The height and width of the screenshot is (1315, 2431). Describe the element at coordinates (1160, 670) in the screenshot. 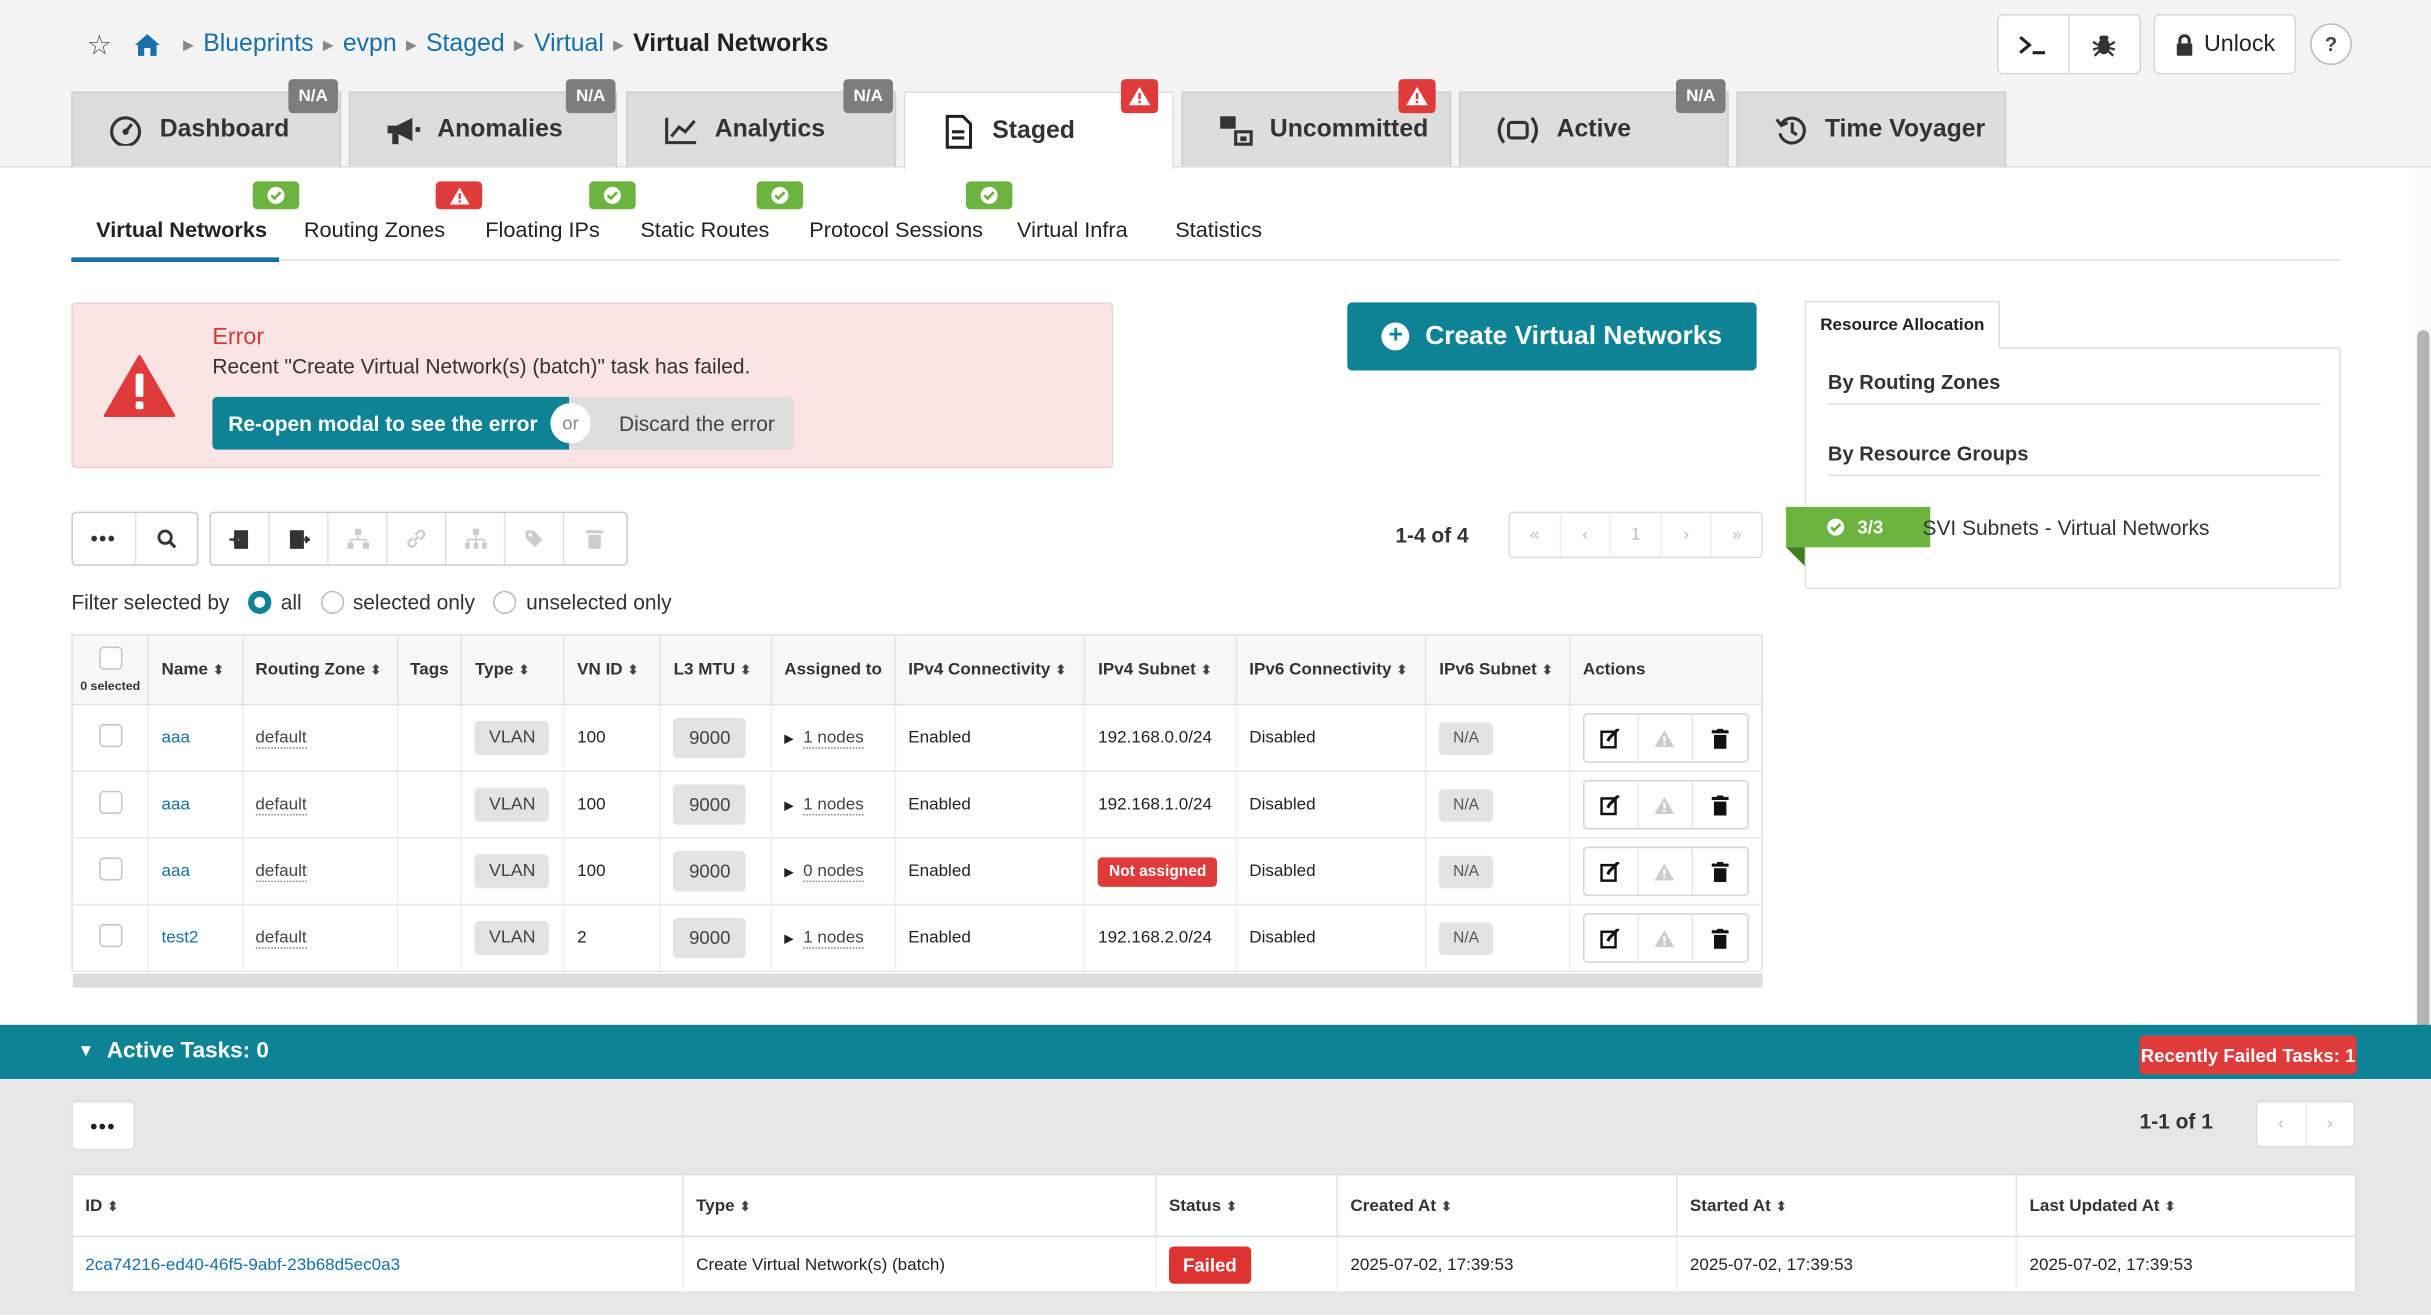

I see `col-ipv4-subnet: IPv4 Subnet ⬍` at that location.